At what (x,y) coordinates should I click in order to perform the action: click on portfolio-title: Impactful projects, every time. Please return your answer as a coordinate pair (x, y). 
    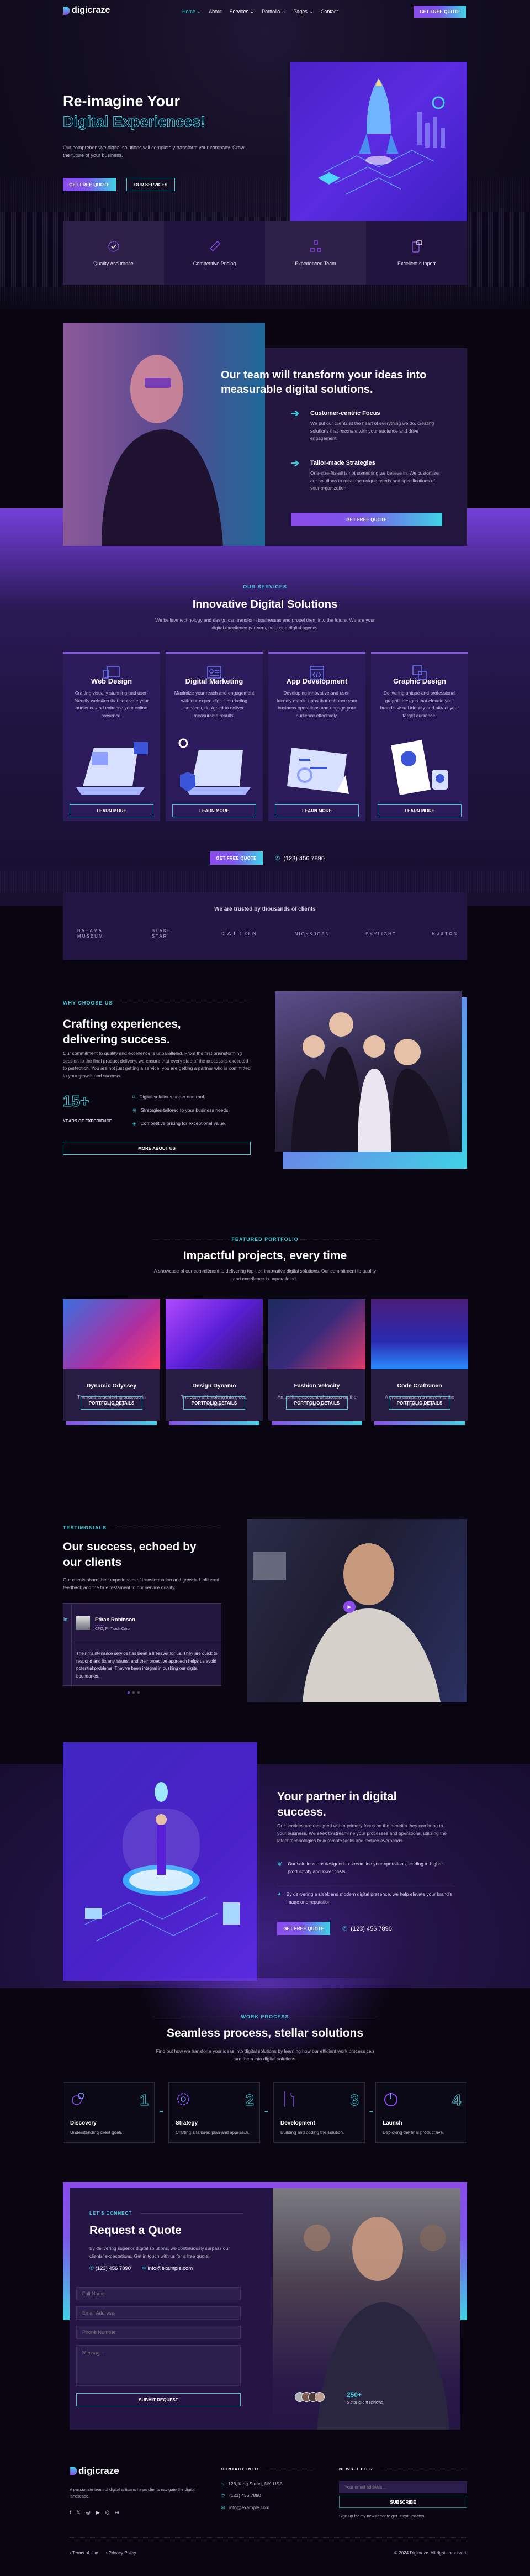
    Looking at the image, I should click on (265, 1255).